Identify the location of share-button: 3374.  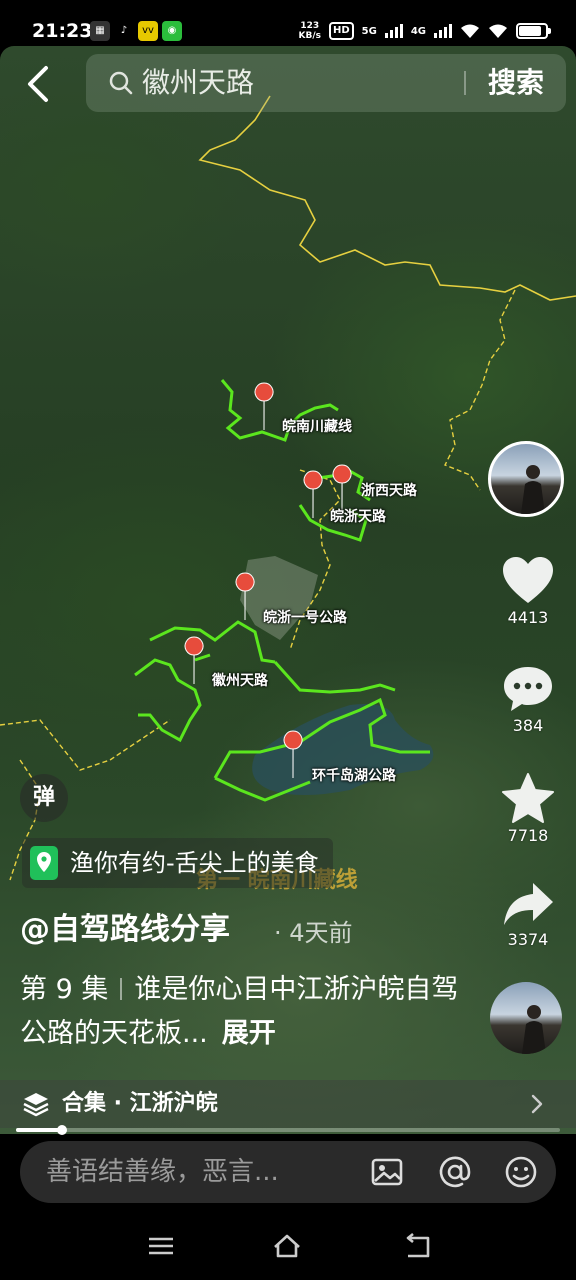
(528, 915).